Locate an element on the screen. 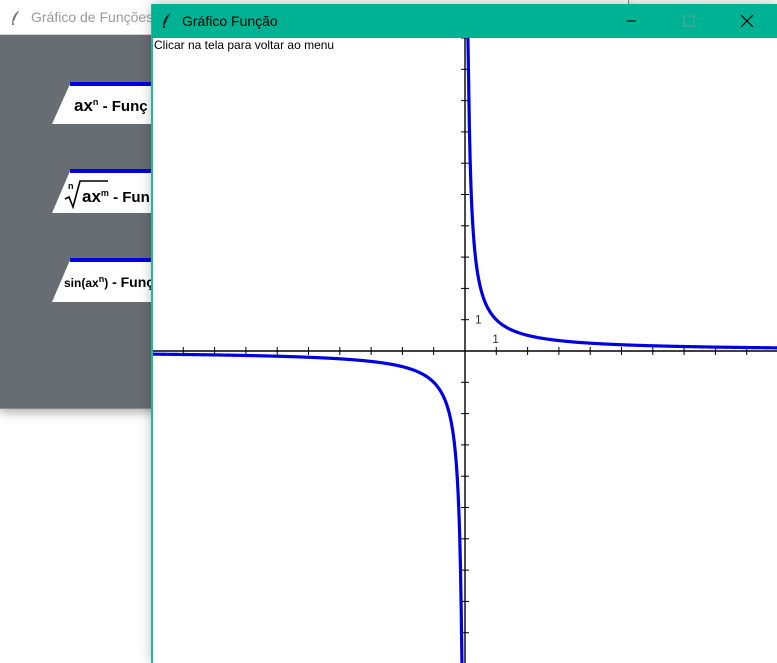  minimize-button is located at coordinates (631, 21).